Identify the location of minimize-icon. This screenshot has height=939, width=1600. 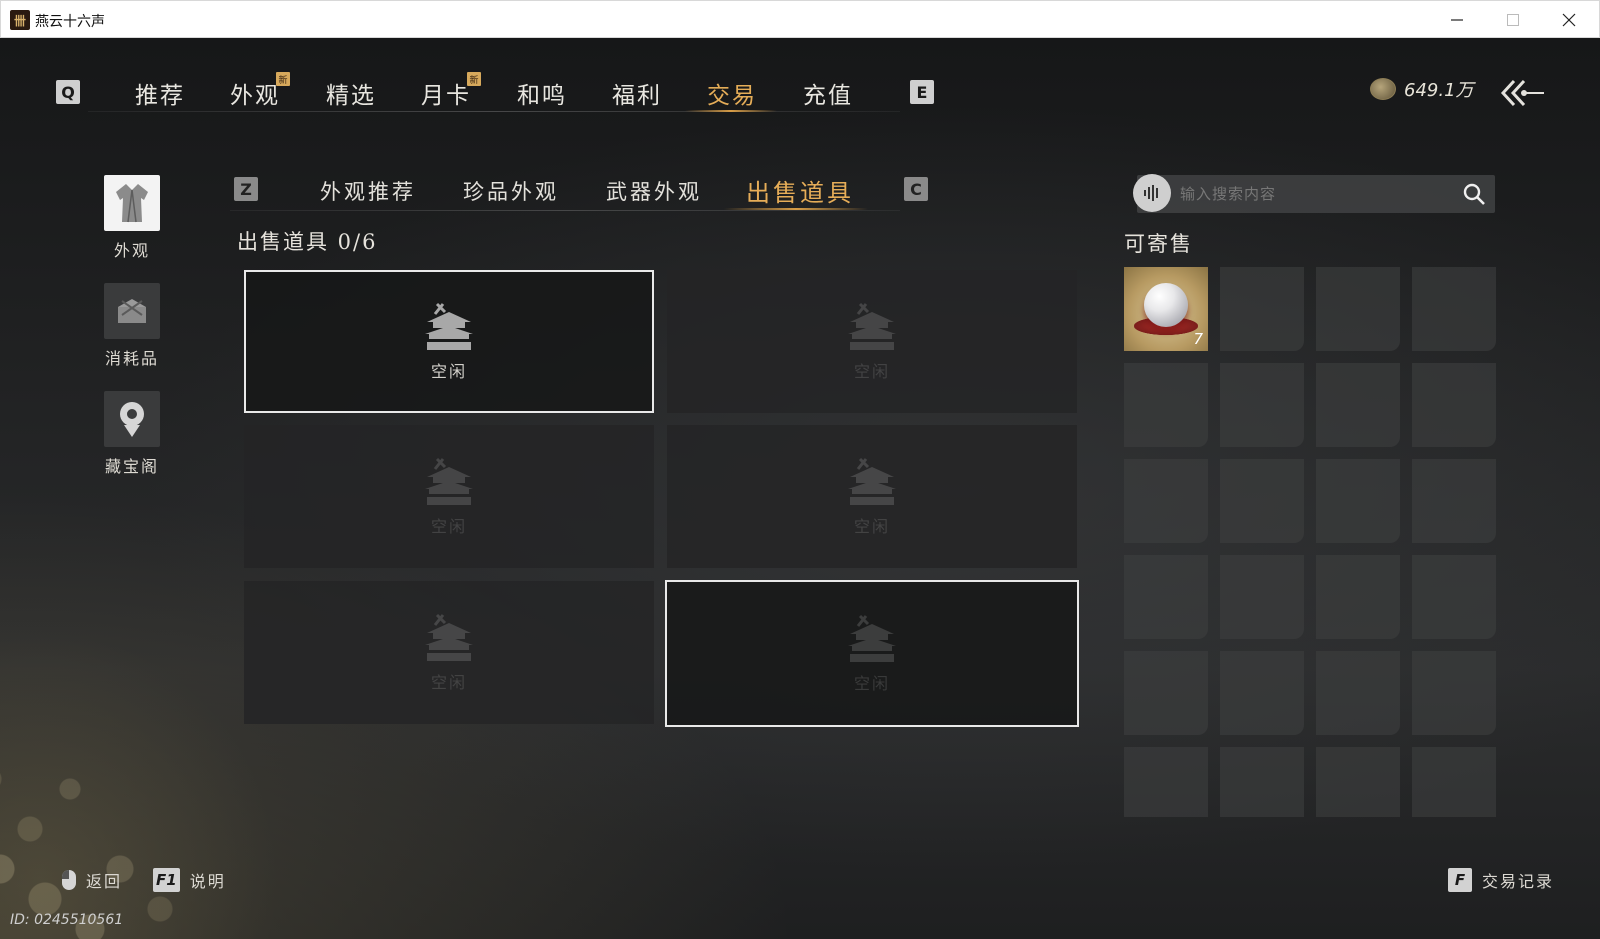
(1457, 20).